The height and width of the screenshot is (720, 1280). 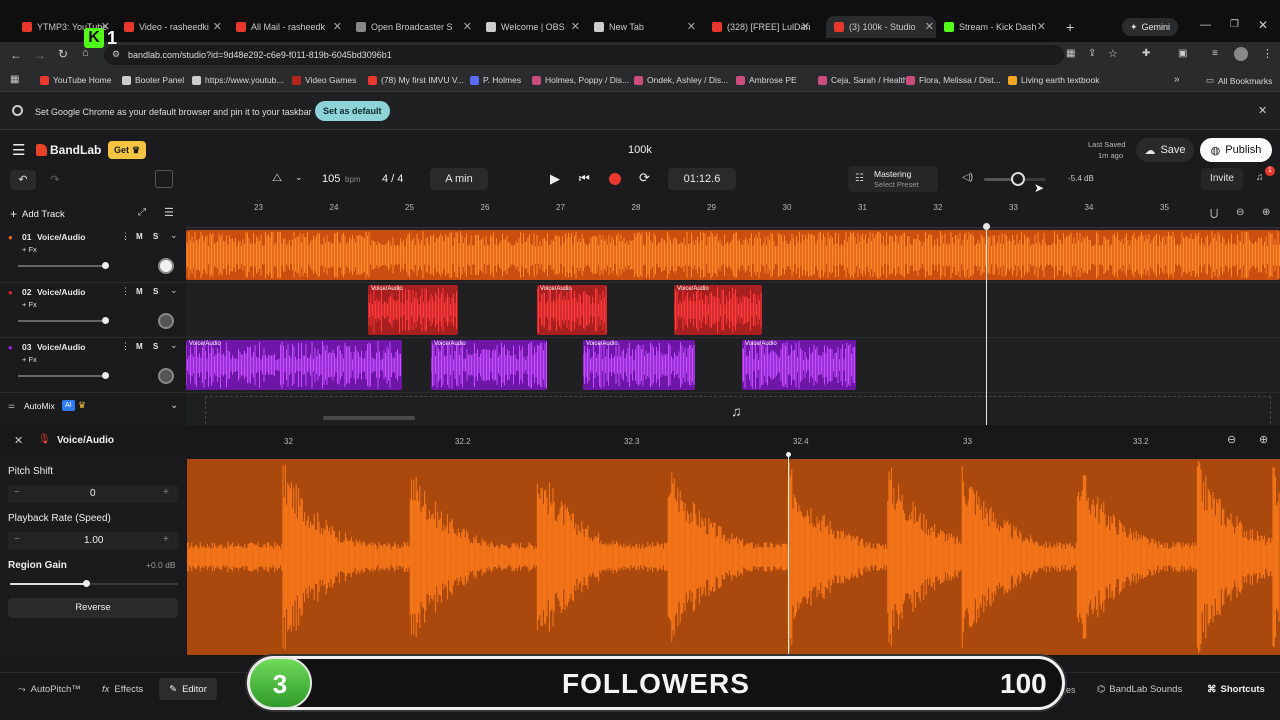 What do you see at coordinates (49, 689) in the screenshot?
I see `autopitch-tab: ⤳ AutoPitch™` at bounding box center [49, 689].